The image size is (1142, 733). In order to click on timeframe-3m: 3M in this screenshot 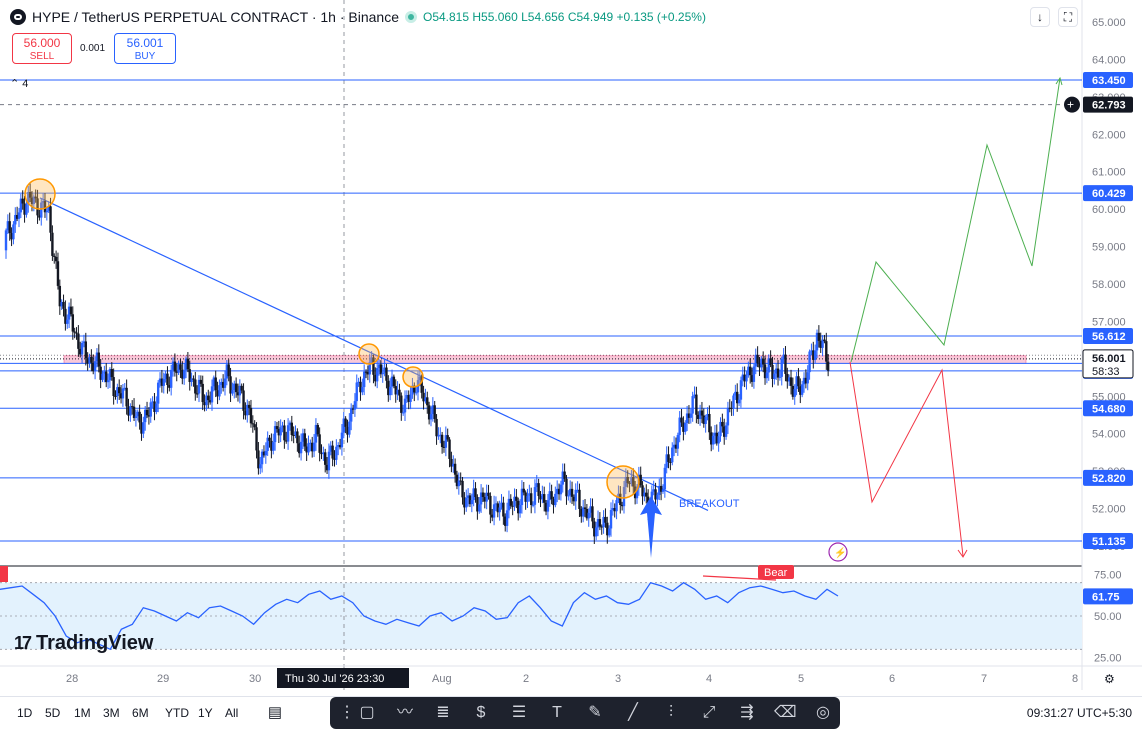, I will do `click(111, 713)`.